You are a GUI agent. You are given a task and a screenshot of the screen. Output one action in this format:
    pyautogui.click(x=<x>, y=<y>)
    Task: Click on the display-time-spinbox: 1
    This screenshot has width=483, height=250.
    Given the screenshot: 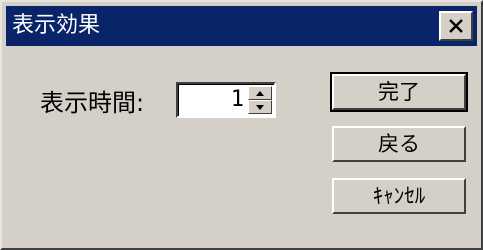 What is the action you would take?
    pyautogui.click(x=226, y=100)
    